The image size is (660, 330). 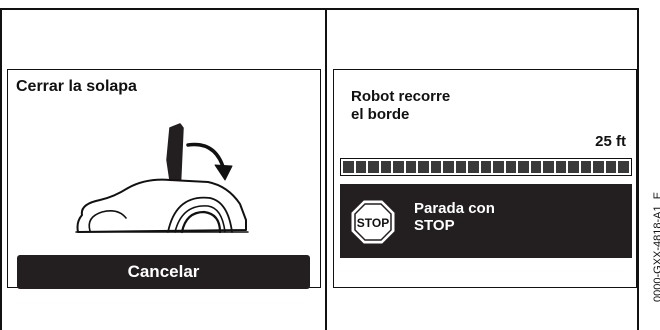 What do you see at coordinates (454, 208) in the screenshot?
I see `stop-instruction-line1: Parada con` at bounding box center [454, 208].